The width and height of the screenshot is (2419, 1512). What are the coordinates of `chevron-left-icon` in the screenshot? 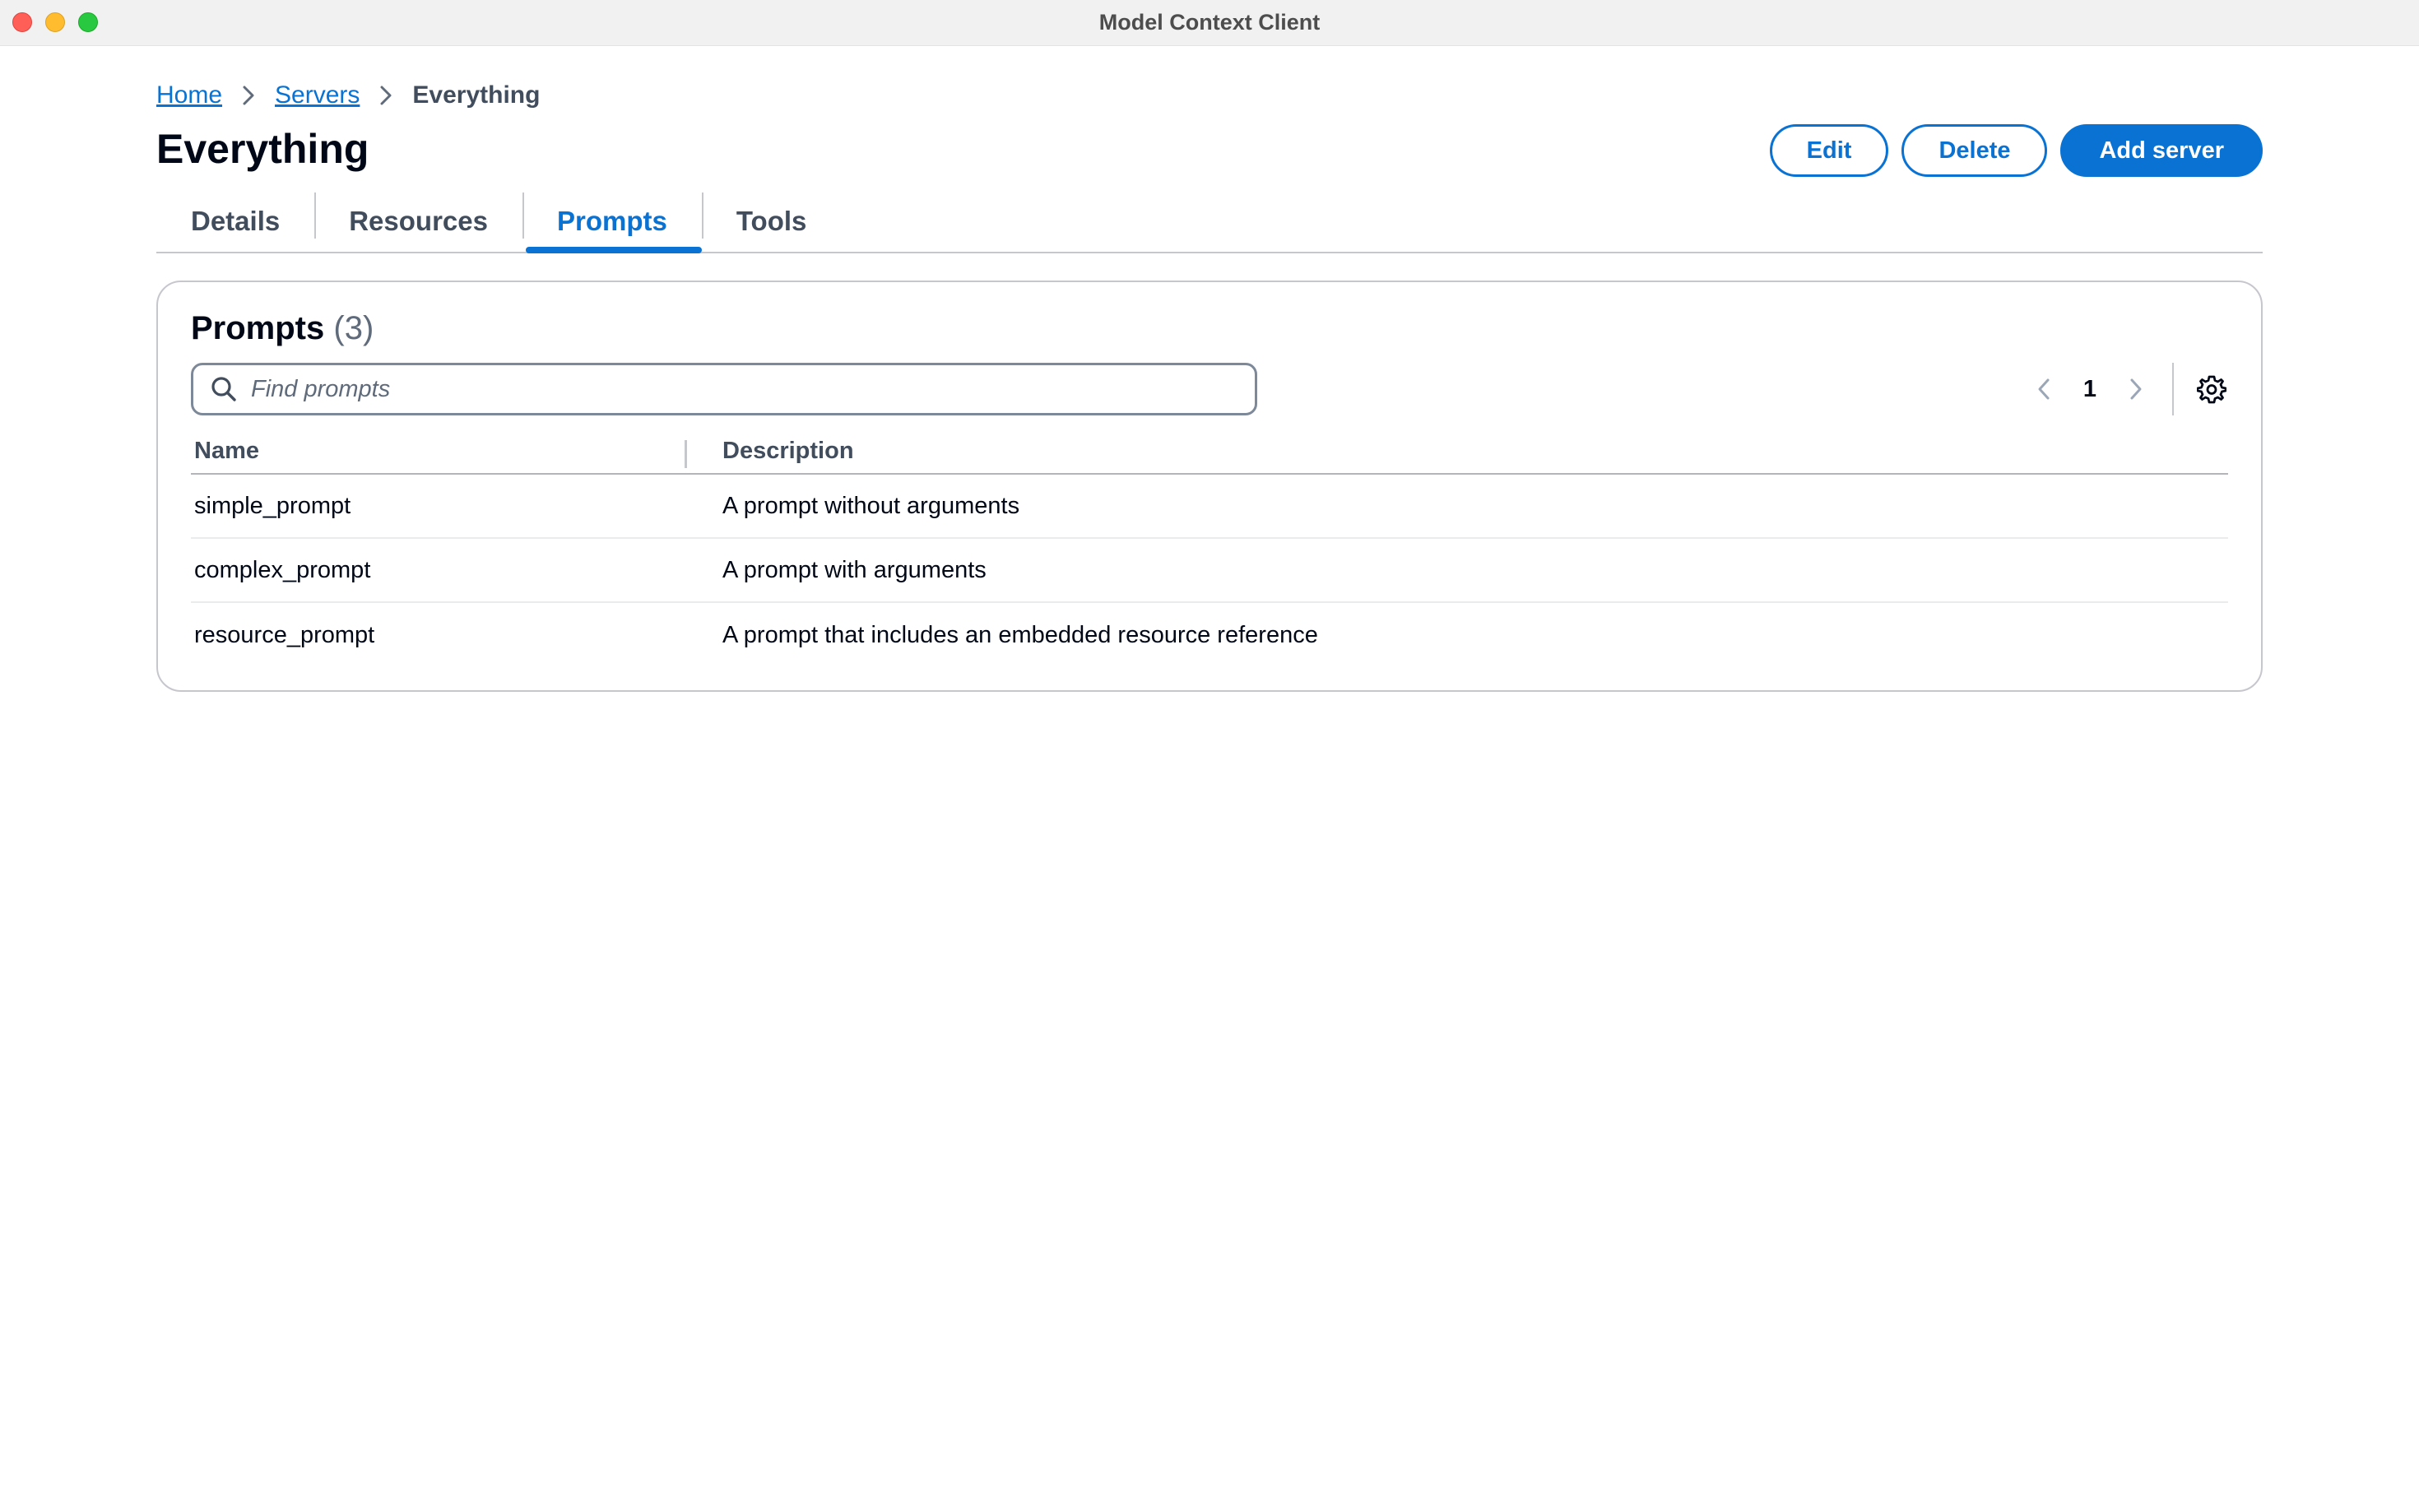 It's located at (2044, 389).